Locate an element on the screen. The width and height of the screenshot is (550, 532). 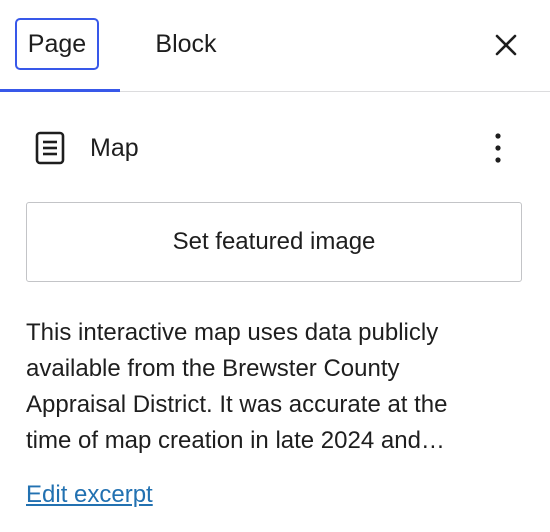
close-icon is located at coordinates (506, 45).